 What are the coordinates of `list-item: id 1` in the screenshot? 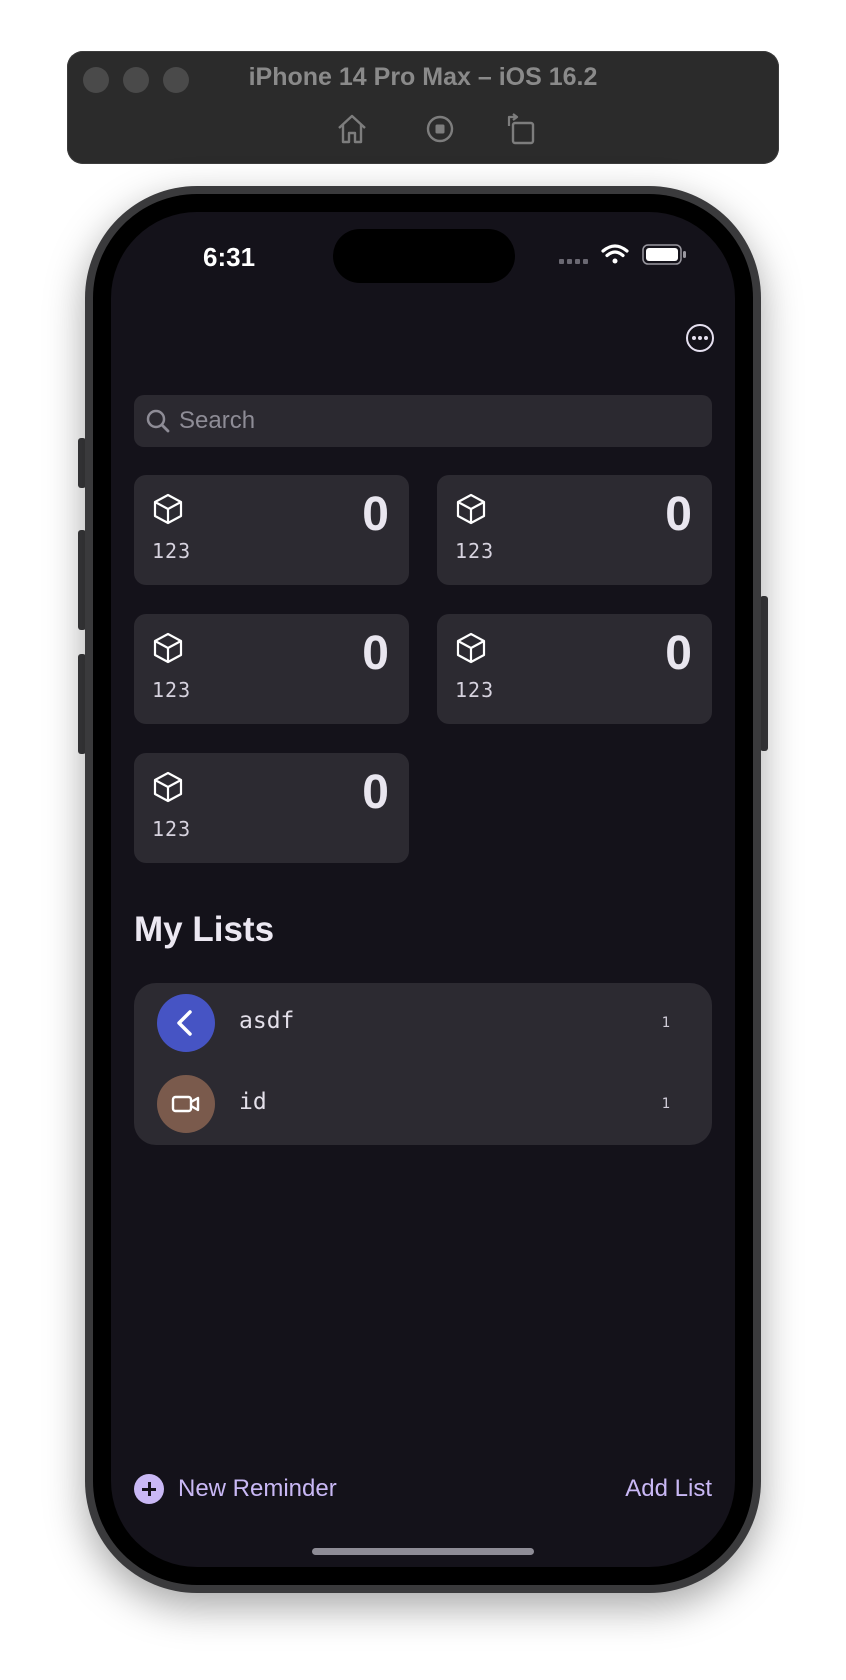 It's located at (423, 1104).